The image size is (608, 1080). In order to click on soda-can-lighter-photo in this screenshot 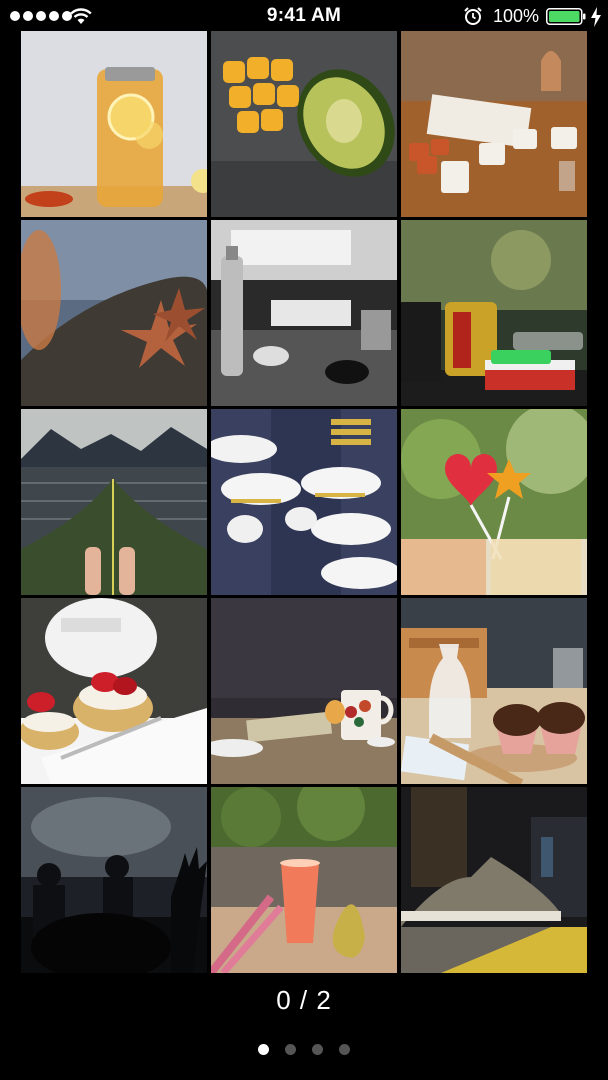, I will do `click(494, 313)`.